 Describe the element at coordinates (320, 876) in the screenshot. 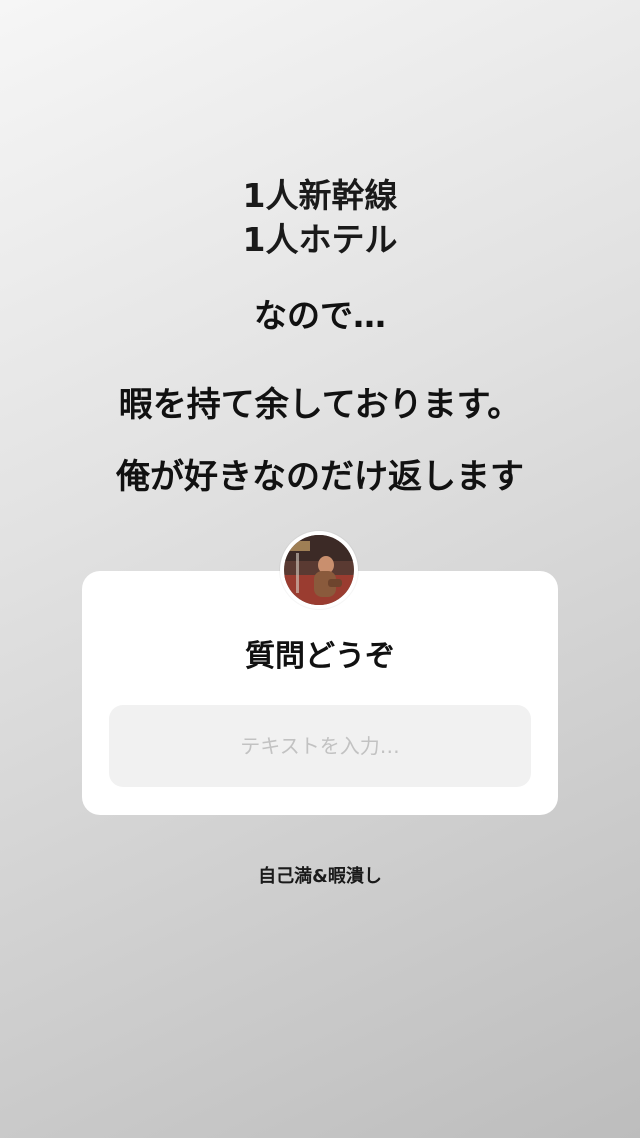

I see `story-caption: 自己満&暇潰し` at that location.